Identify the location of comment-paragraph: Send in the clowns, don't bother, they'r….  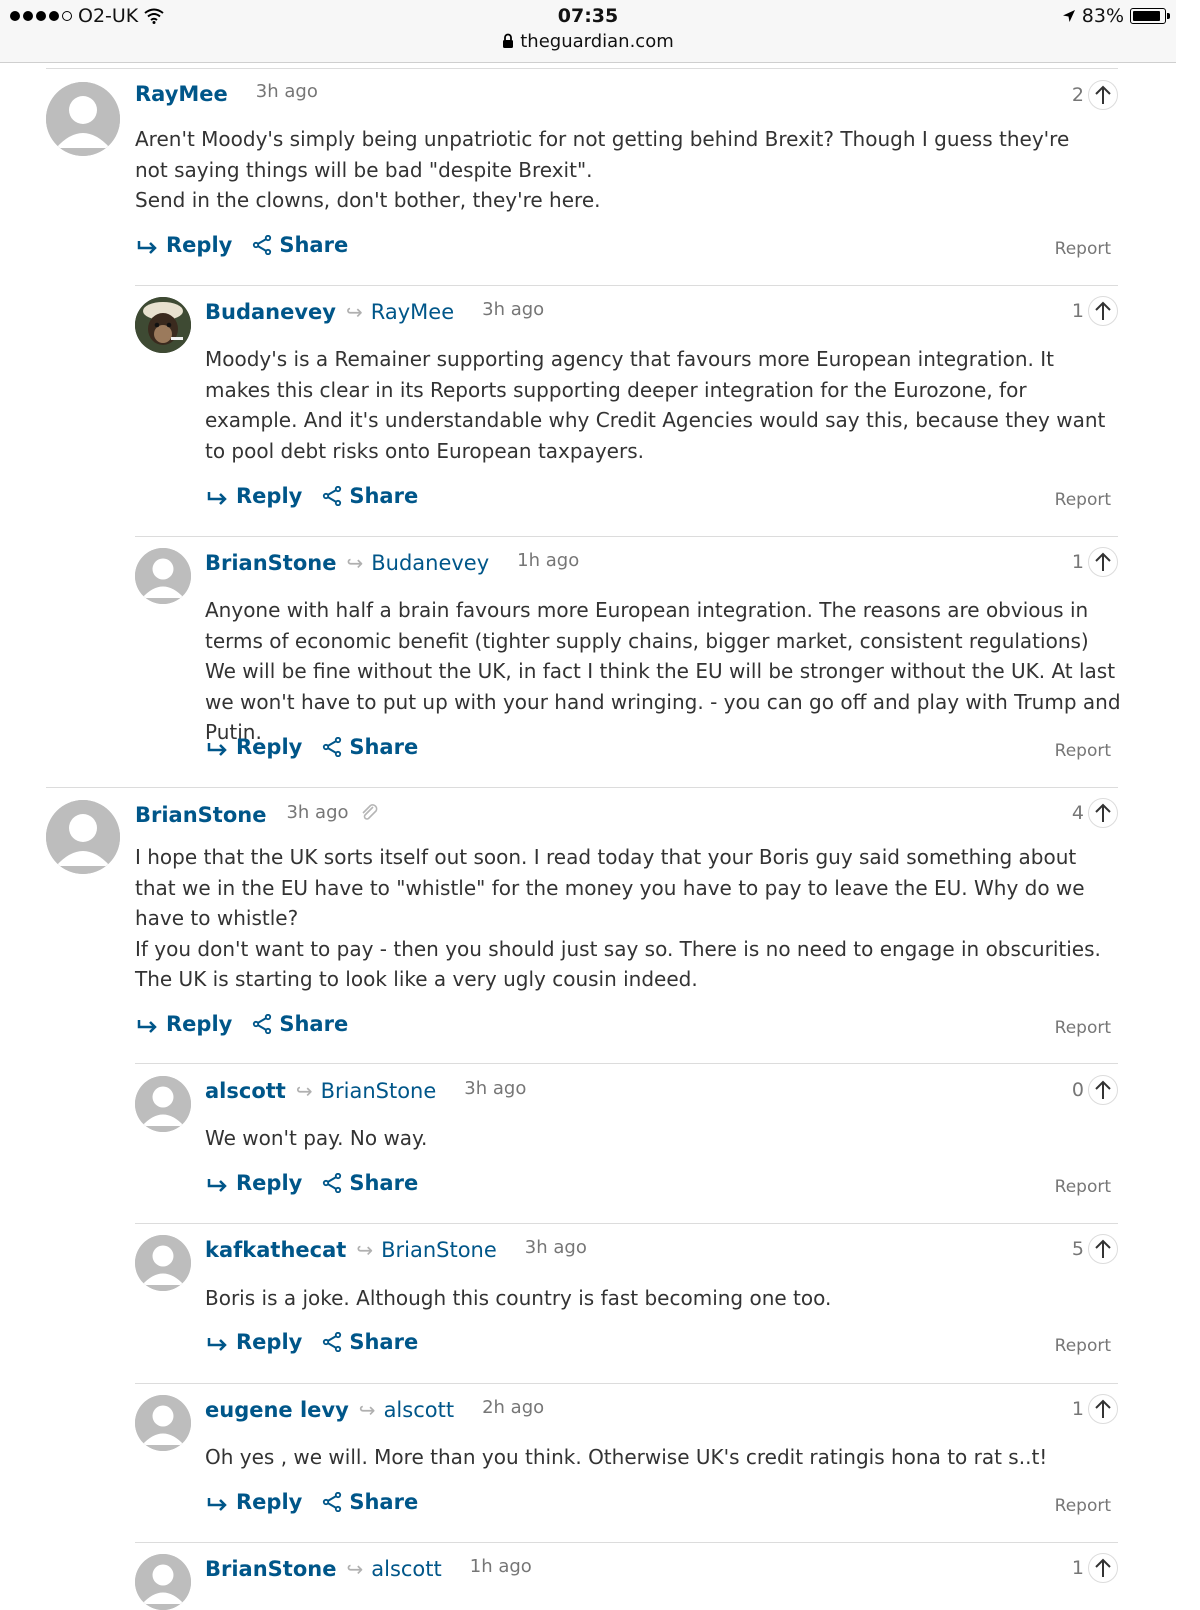
(368, 200).